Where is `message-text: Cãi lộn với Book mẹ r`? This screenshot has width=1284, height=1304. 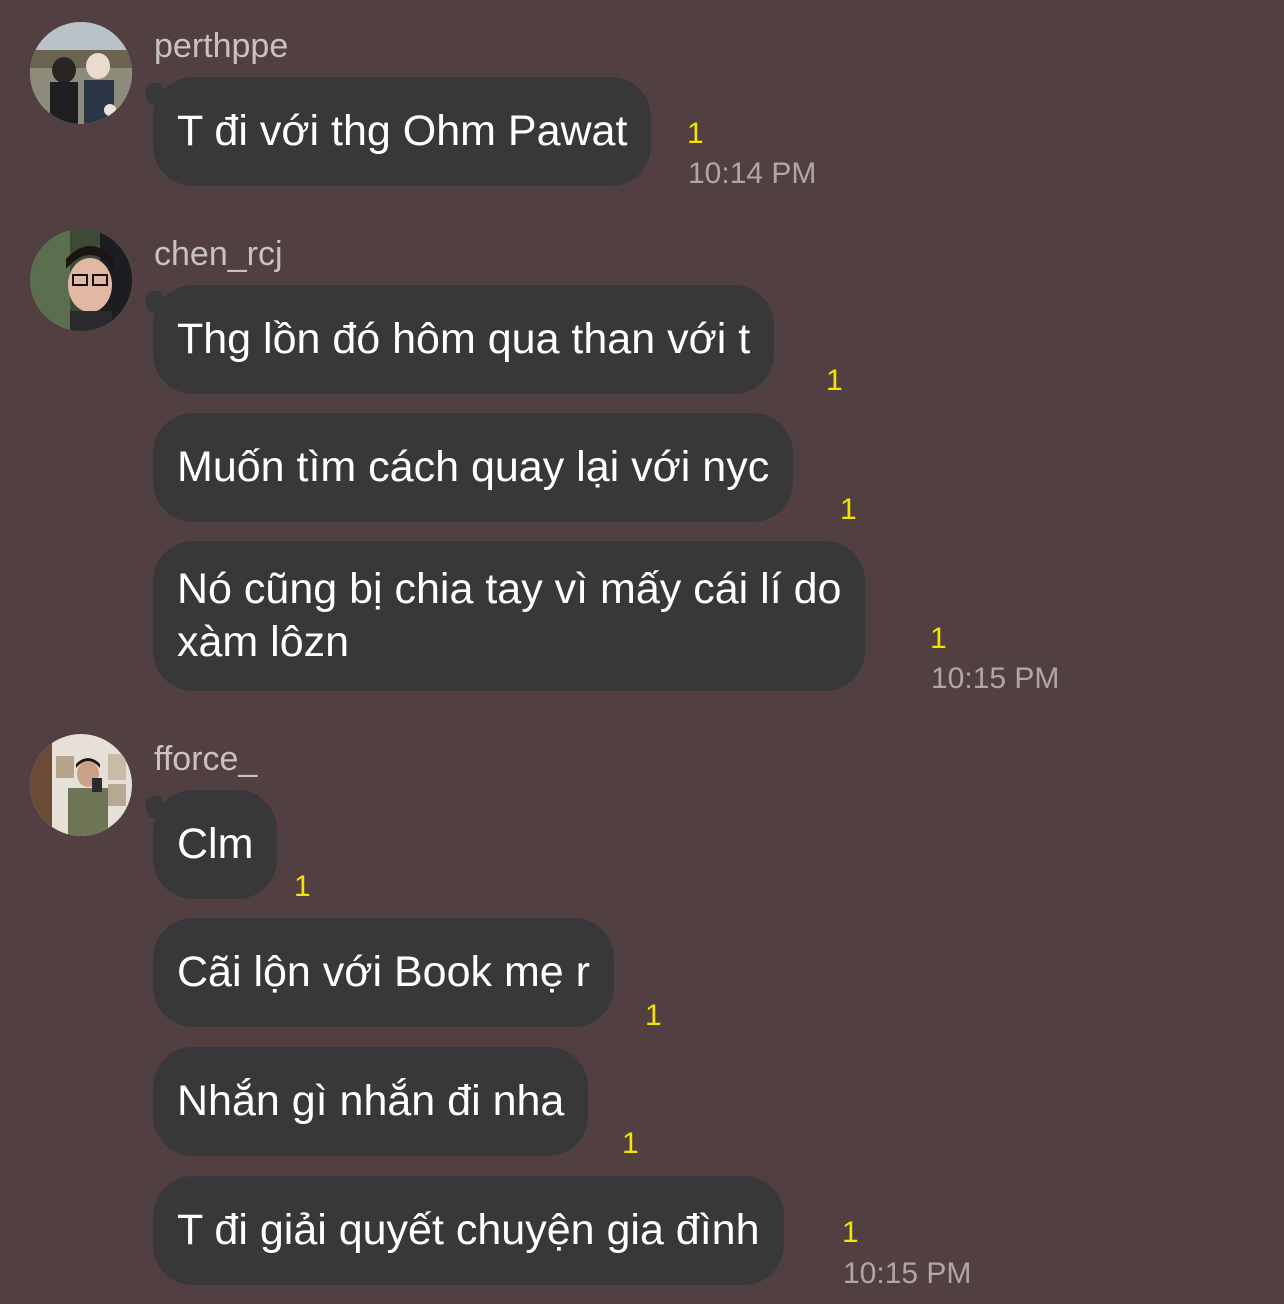
message-text: Cãi lộn với Book mẹ r is located at coordinates (383, 972).